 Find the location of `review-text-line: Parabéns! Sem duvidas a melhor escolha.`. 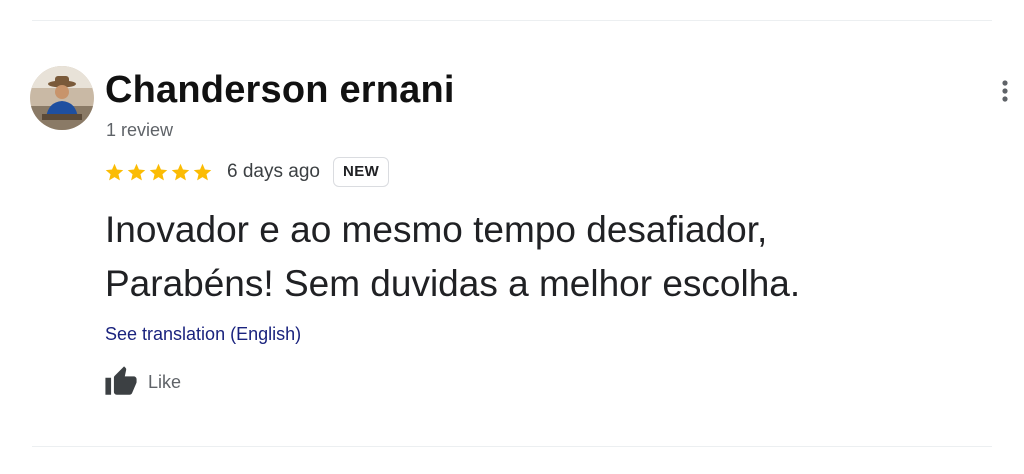

review-text-line: Parabéns! Sem duvidas a melhor escolha. is located at coordinates (453, 283).